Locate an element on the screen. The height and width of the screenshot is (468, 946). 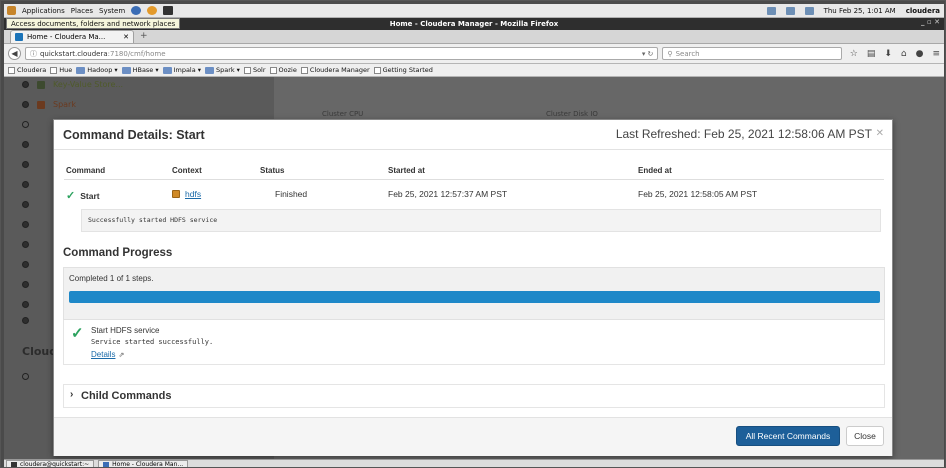
tab-home-cloudera-manager: Home - Cloudera Ma... ✕ is located at coordinates (72, 36).